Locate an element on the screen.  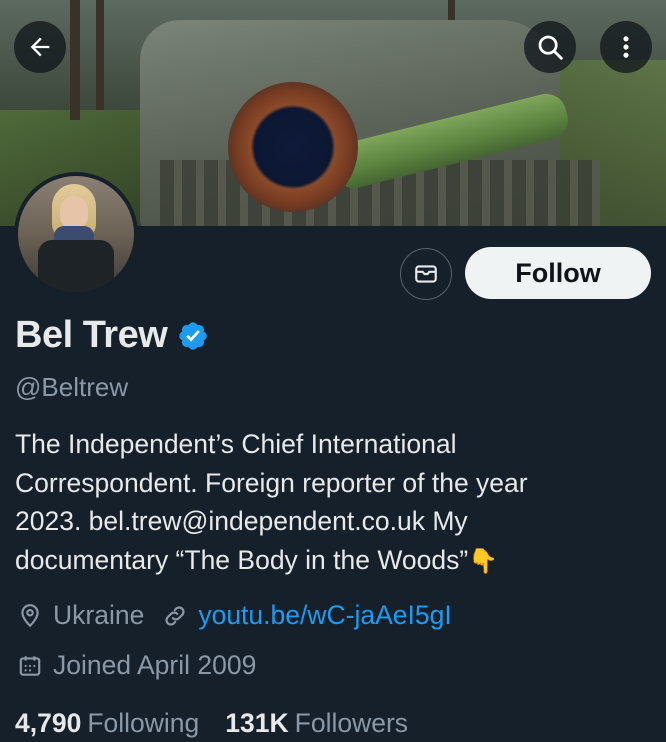
bio-line-text: 2023. bel.trew@independent.co.uk My is located at coordinates (241, 521).